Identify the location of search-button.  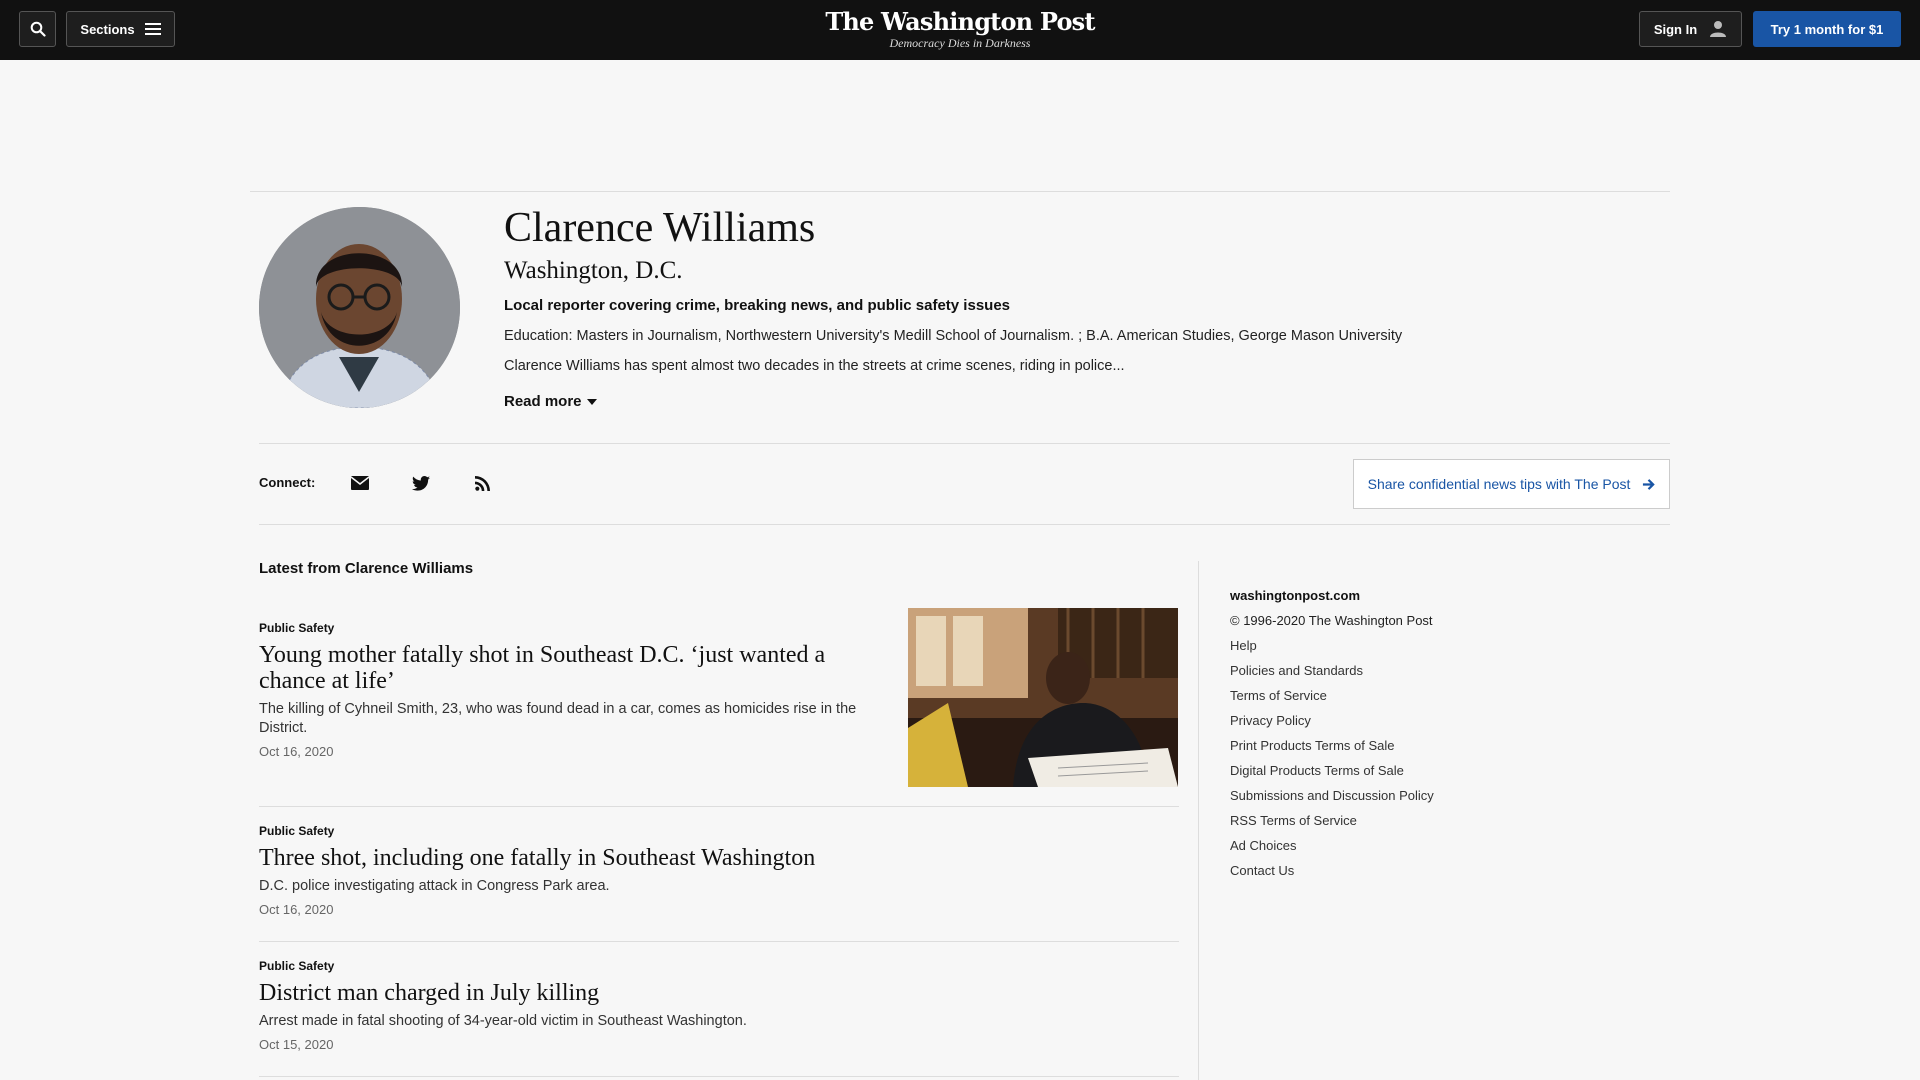
(37, 29).